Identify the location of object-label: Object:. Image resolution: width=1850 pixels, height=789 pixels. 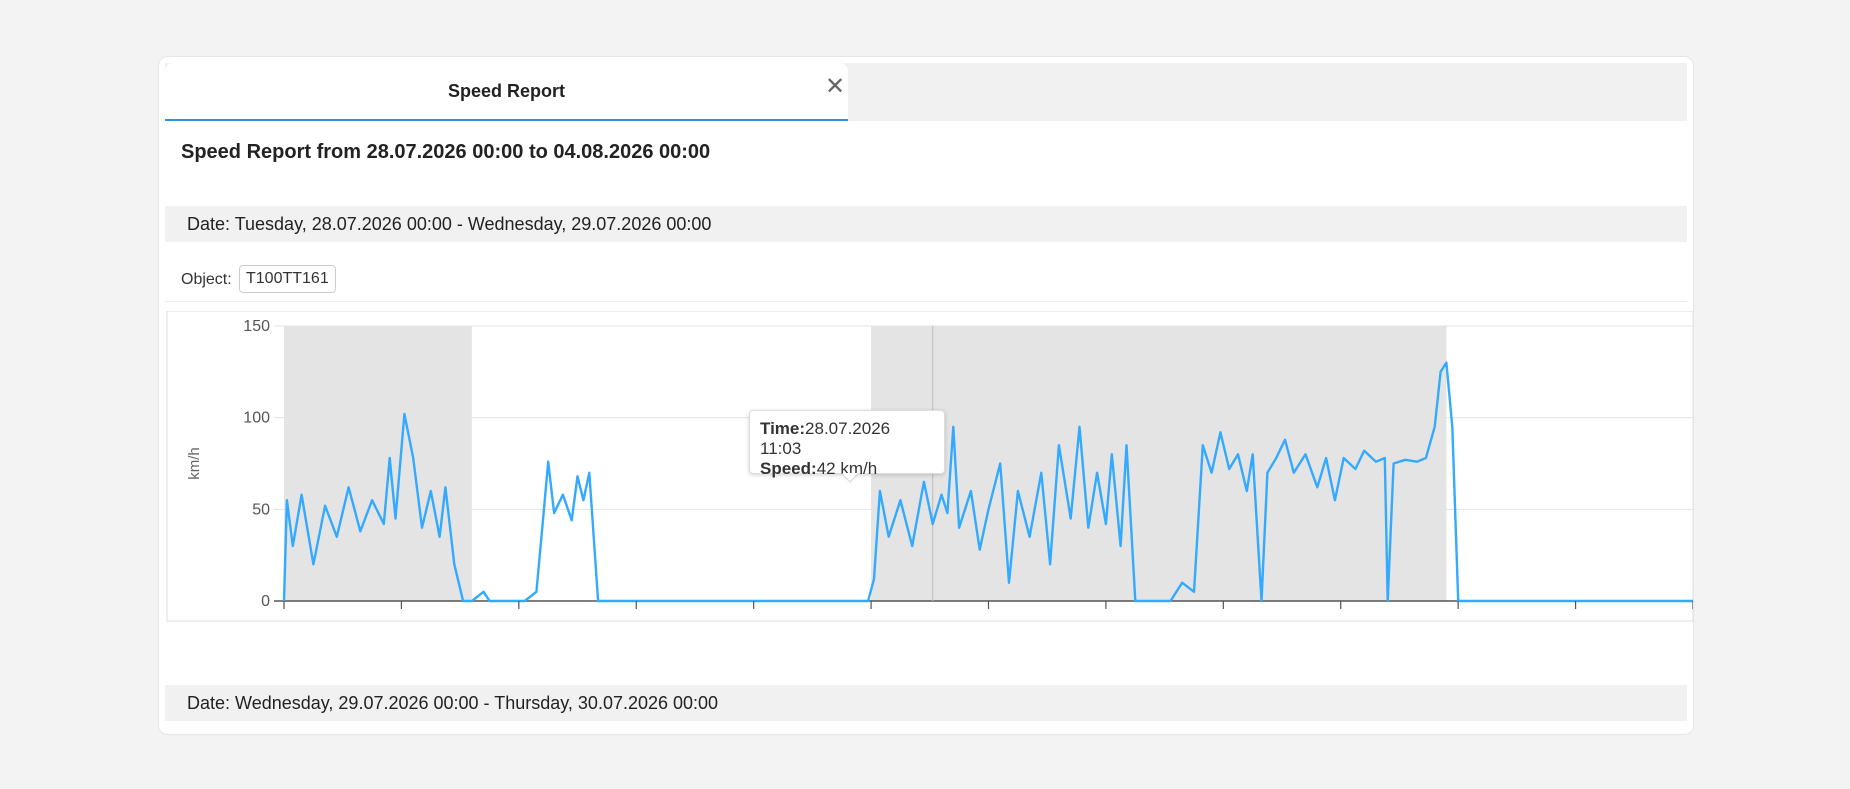
(206, 279).